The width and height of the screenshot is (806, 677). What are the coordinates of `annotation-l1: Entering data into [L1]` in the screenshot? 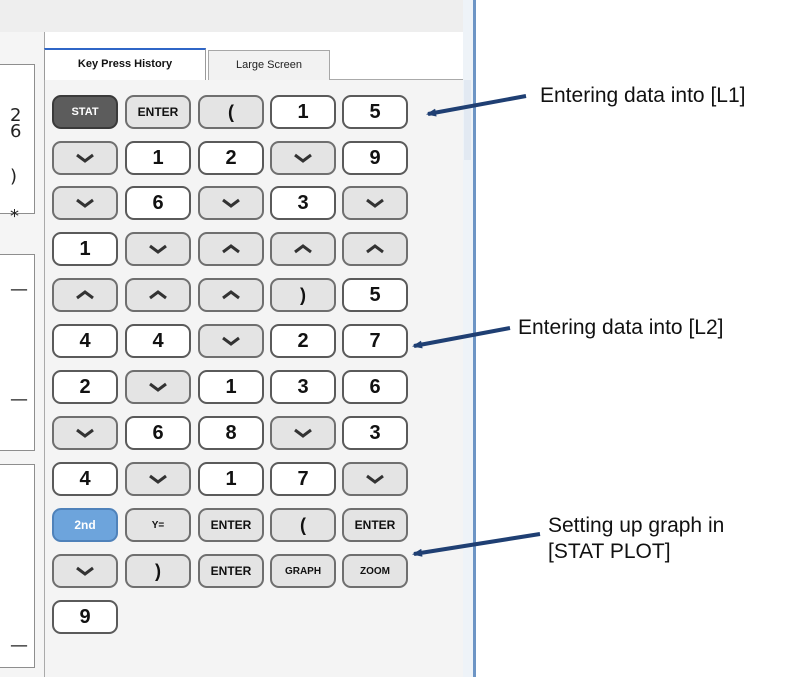 It's located at (643, 95).